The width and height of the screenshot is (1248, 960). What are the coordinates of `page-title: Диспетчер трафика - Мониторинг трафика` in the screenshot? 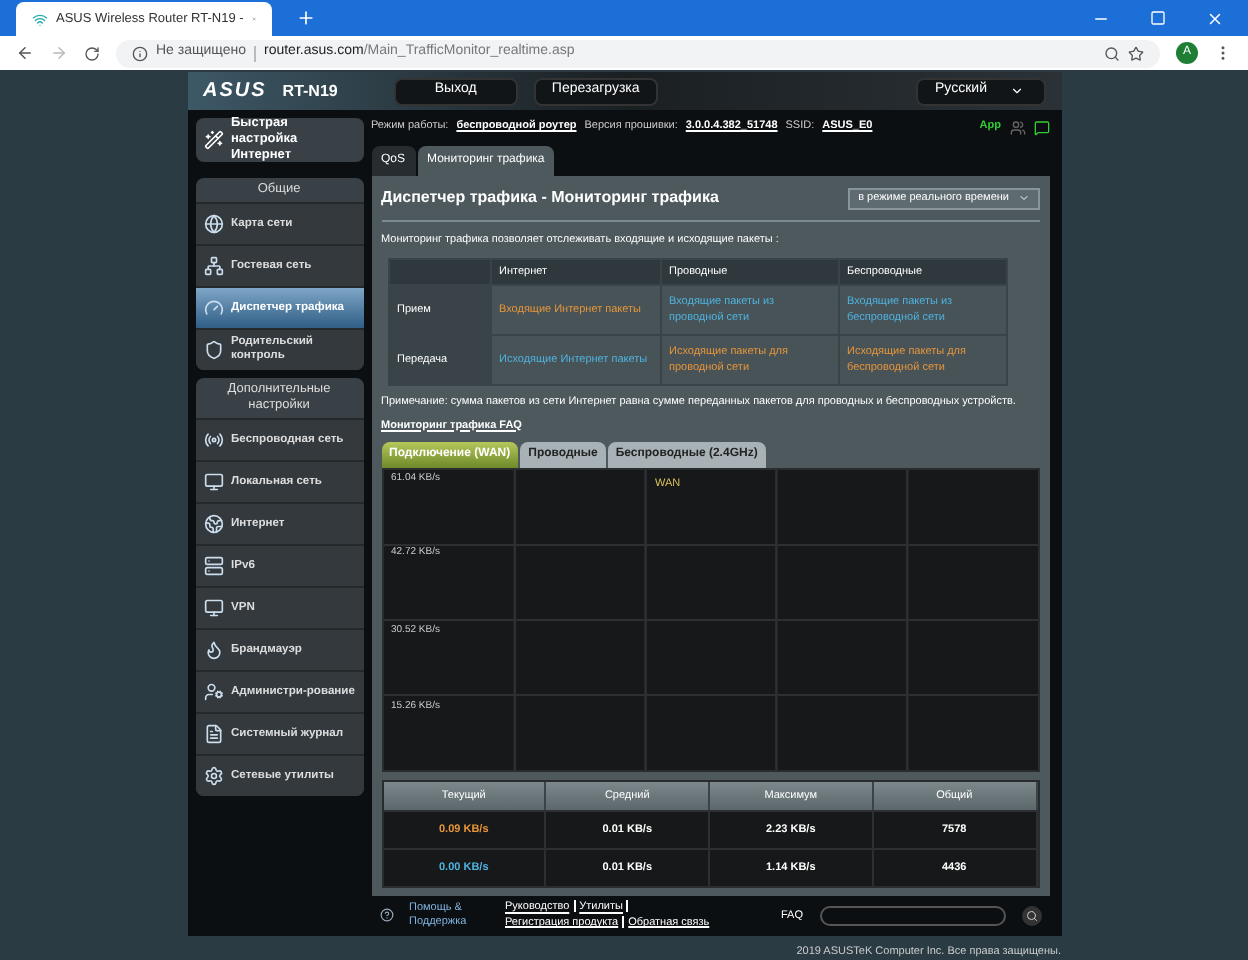 It's located at (550, 198).